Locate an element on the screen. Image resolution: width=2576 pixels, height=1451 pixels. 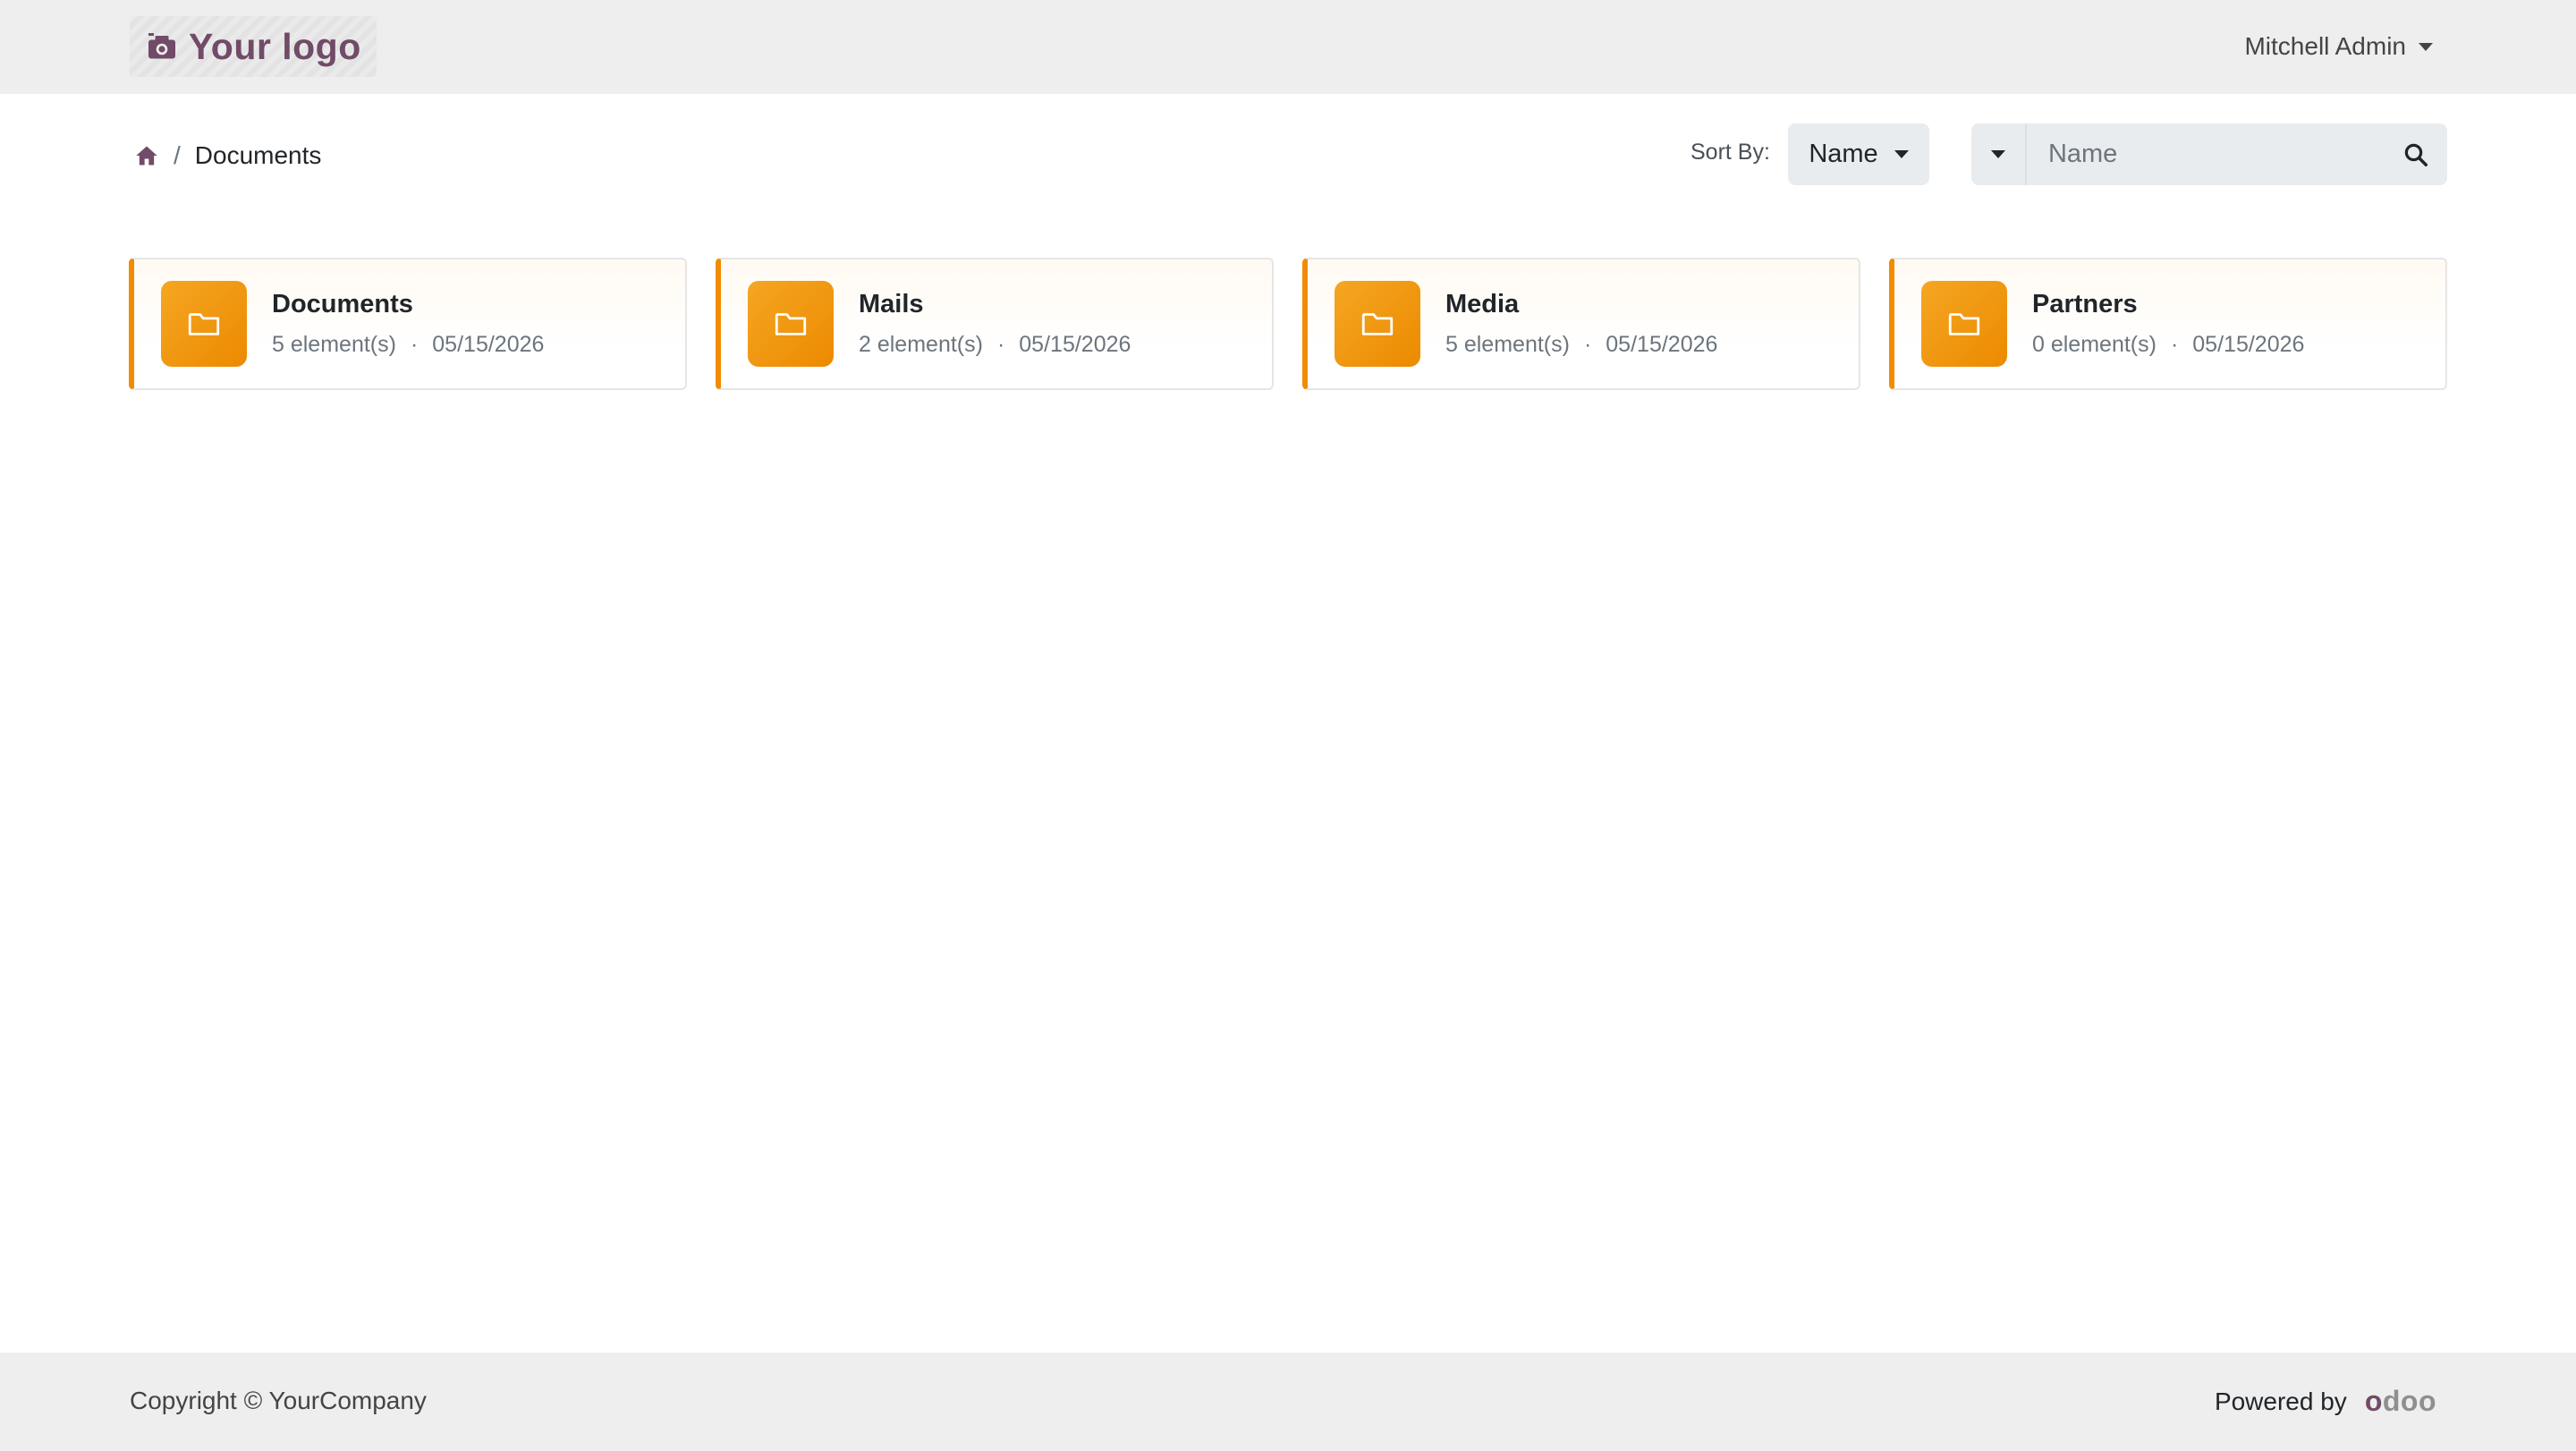
powered-by: Powered by odoo is located at coordinates (2325, 1401).